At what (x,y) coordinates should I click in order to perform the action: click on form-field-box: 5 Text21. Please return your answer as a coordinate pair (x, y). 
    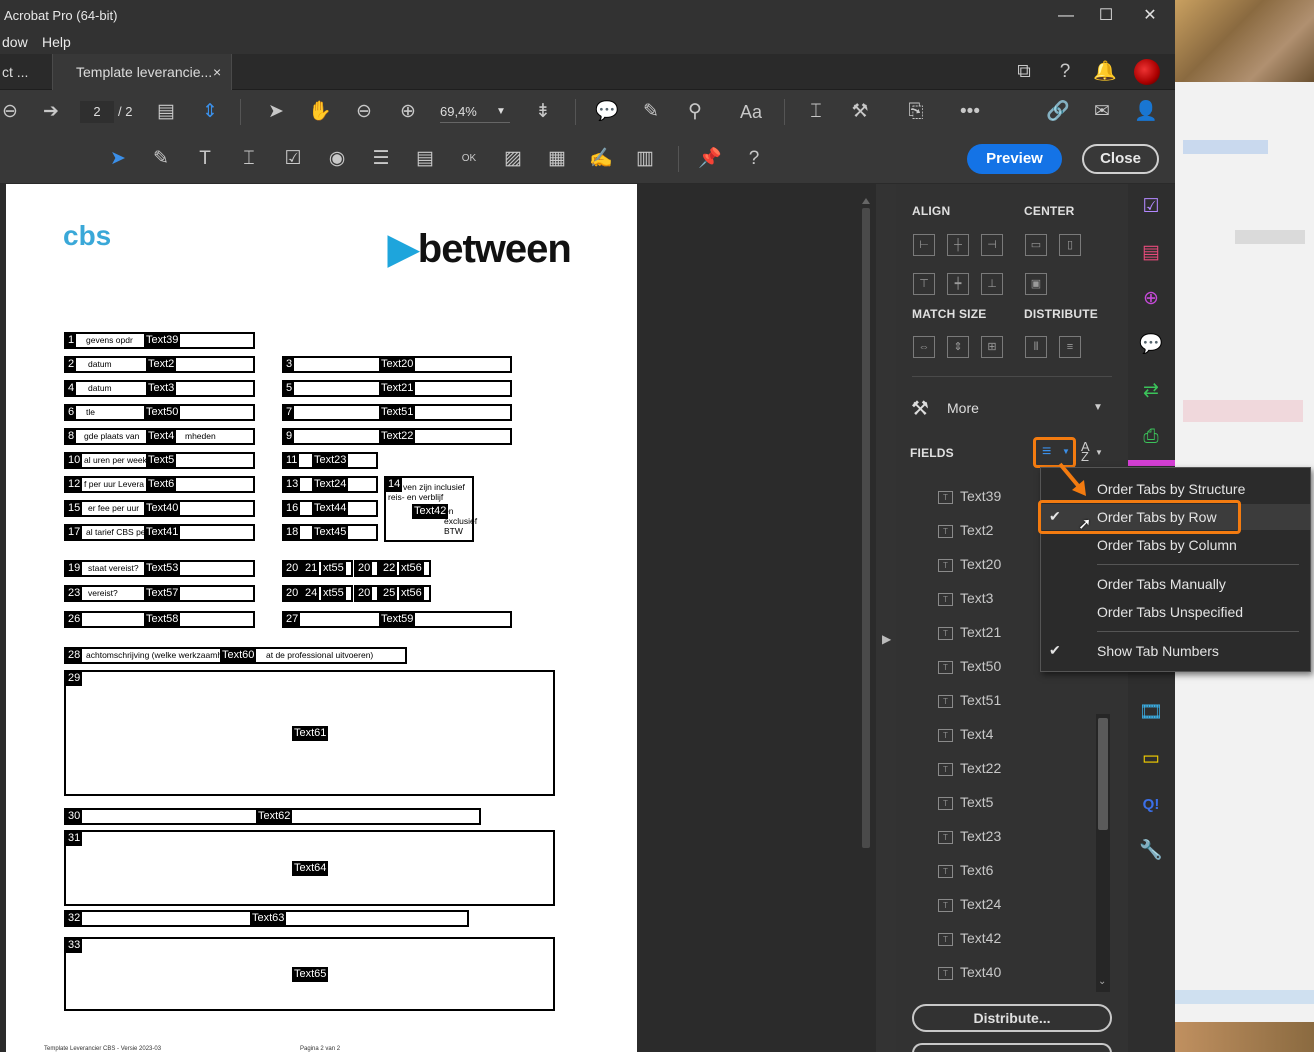
    Looking at the image, I should click on (397, 388).